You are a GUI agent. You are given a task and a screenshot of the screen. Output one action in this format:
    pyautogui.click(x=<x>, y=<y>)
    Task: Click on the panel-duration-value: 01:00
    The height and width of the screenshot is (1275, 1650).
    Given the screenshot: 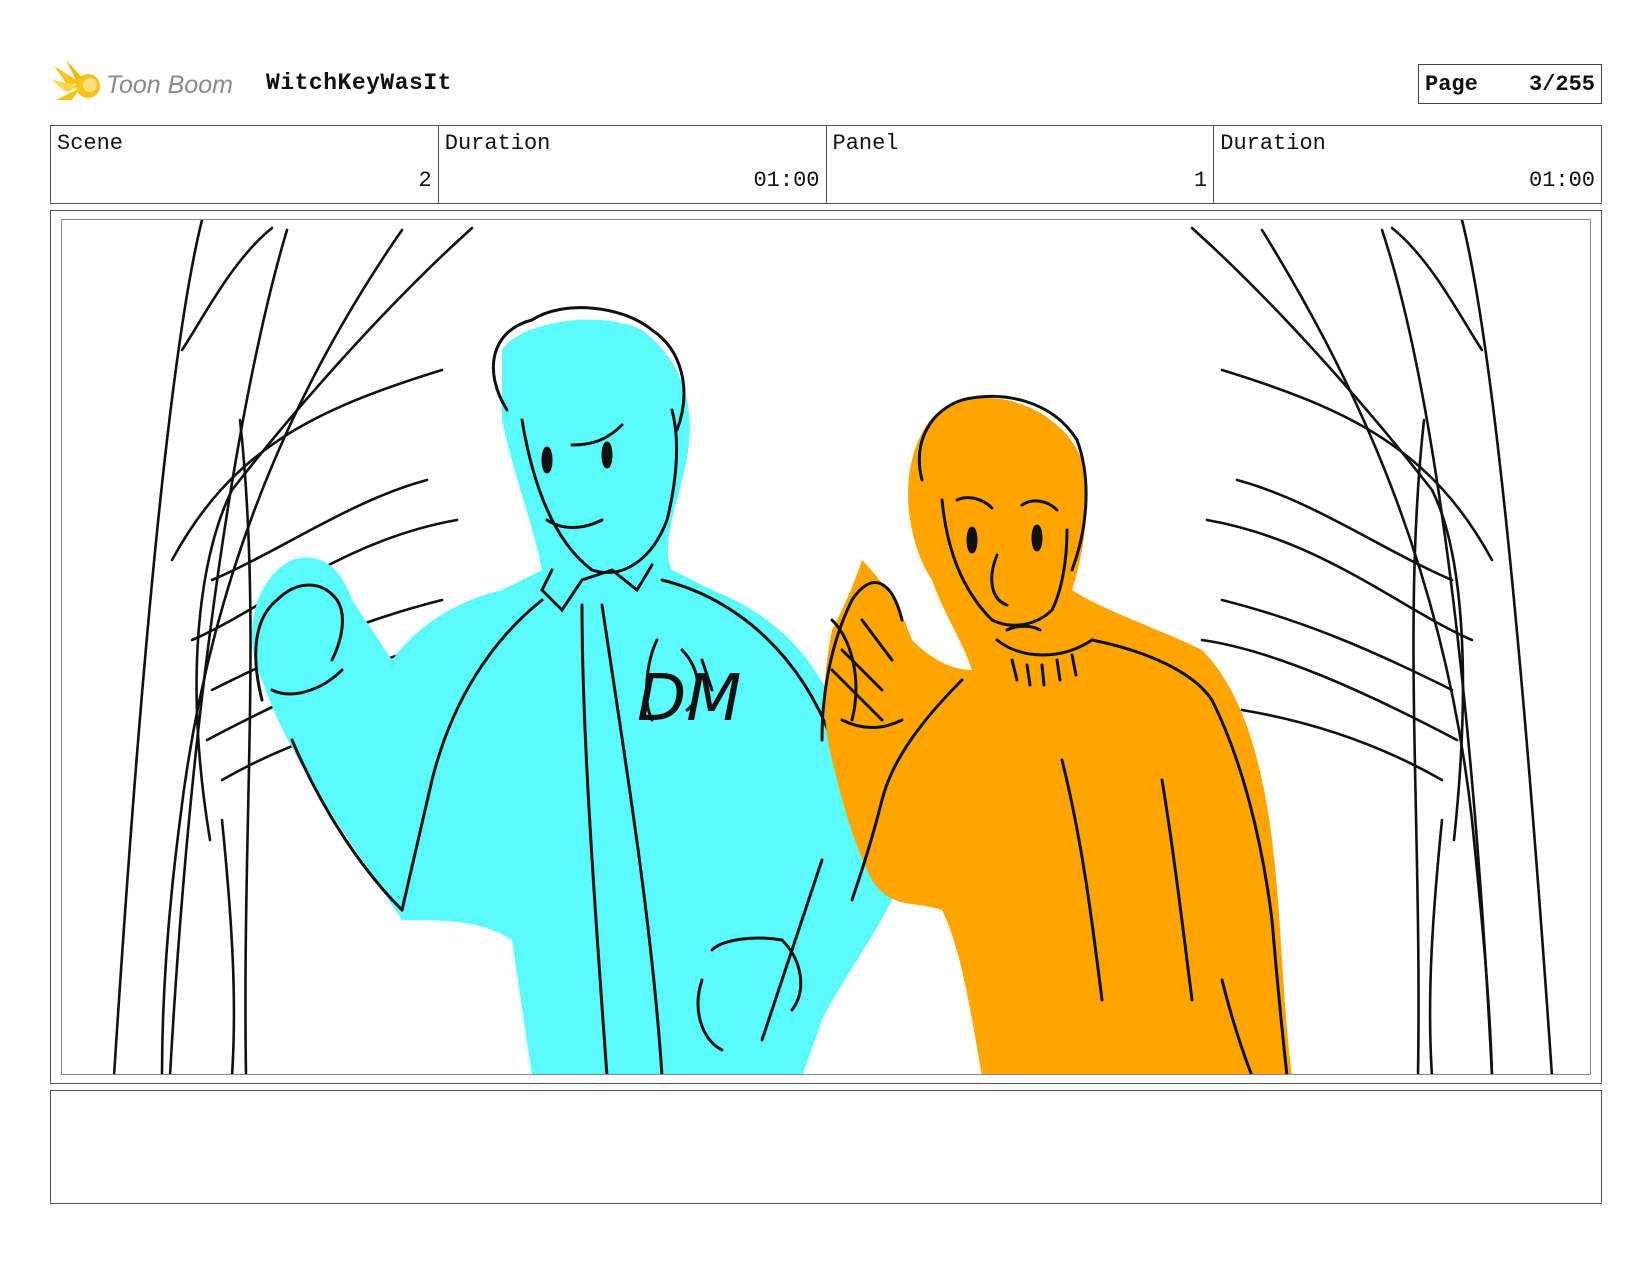 What is the action you would take?
    pyautogui.click(x=1561, y=180)
    